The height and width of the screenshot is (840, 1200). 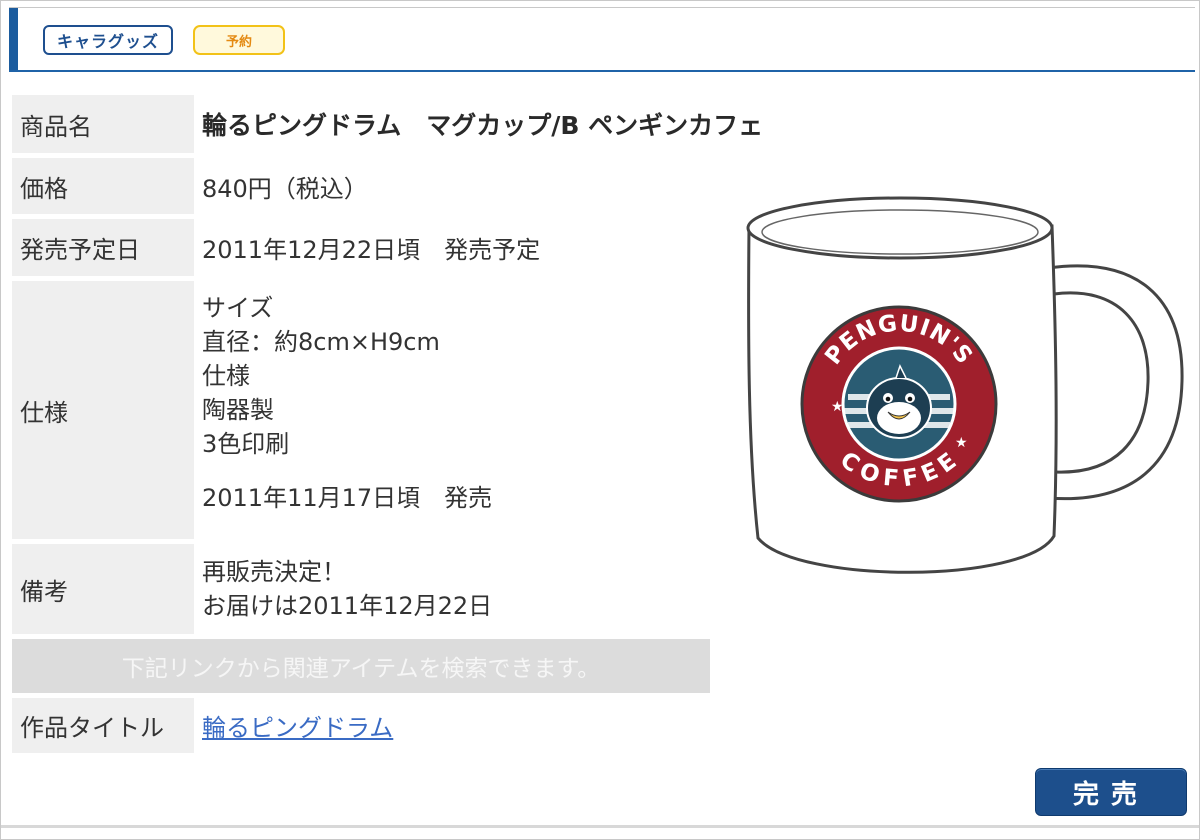 I want to click on row-note: 備考 再販売決定！ お届けは2011年12月22日, so click(x=367, y=589).